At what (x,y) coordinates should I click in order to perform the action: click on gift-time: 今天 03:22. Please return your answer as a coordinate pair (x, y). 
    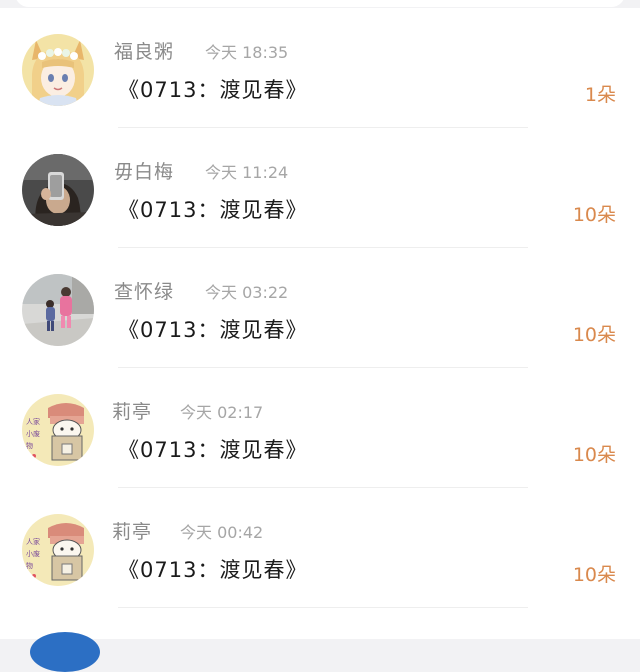
    Looking at the image, I should click on (247, 292).